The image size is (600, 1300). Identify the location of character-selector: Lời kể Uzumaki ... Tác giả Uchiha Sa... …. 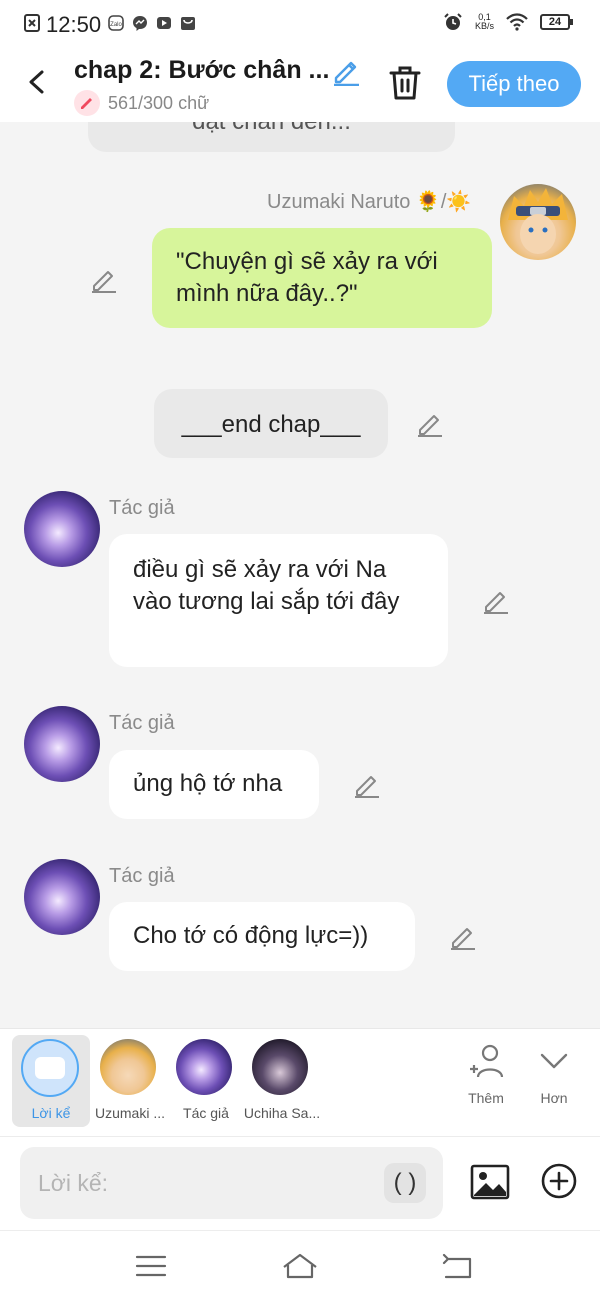
(300, 1082).